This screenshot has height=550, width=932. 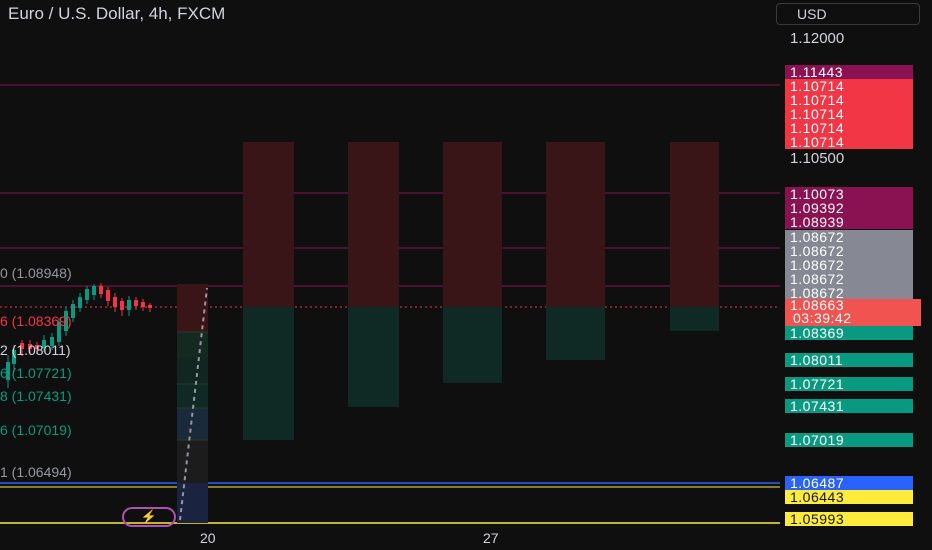 What do you see at coordinates (36, 321) in the screenshot?
I see `level-label: 6 (1.08369)` at bounding box center [36, 321].